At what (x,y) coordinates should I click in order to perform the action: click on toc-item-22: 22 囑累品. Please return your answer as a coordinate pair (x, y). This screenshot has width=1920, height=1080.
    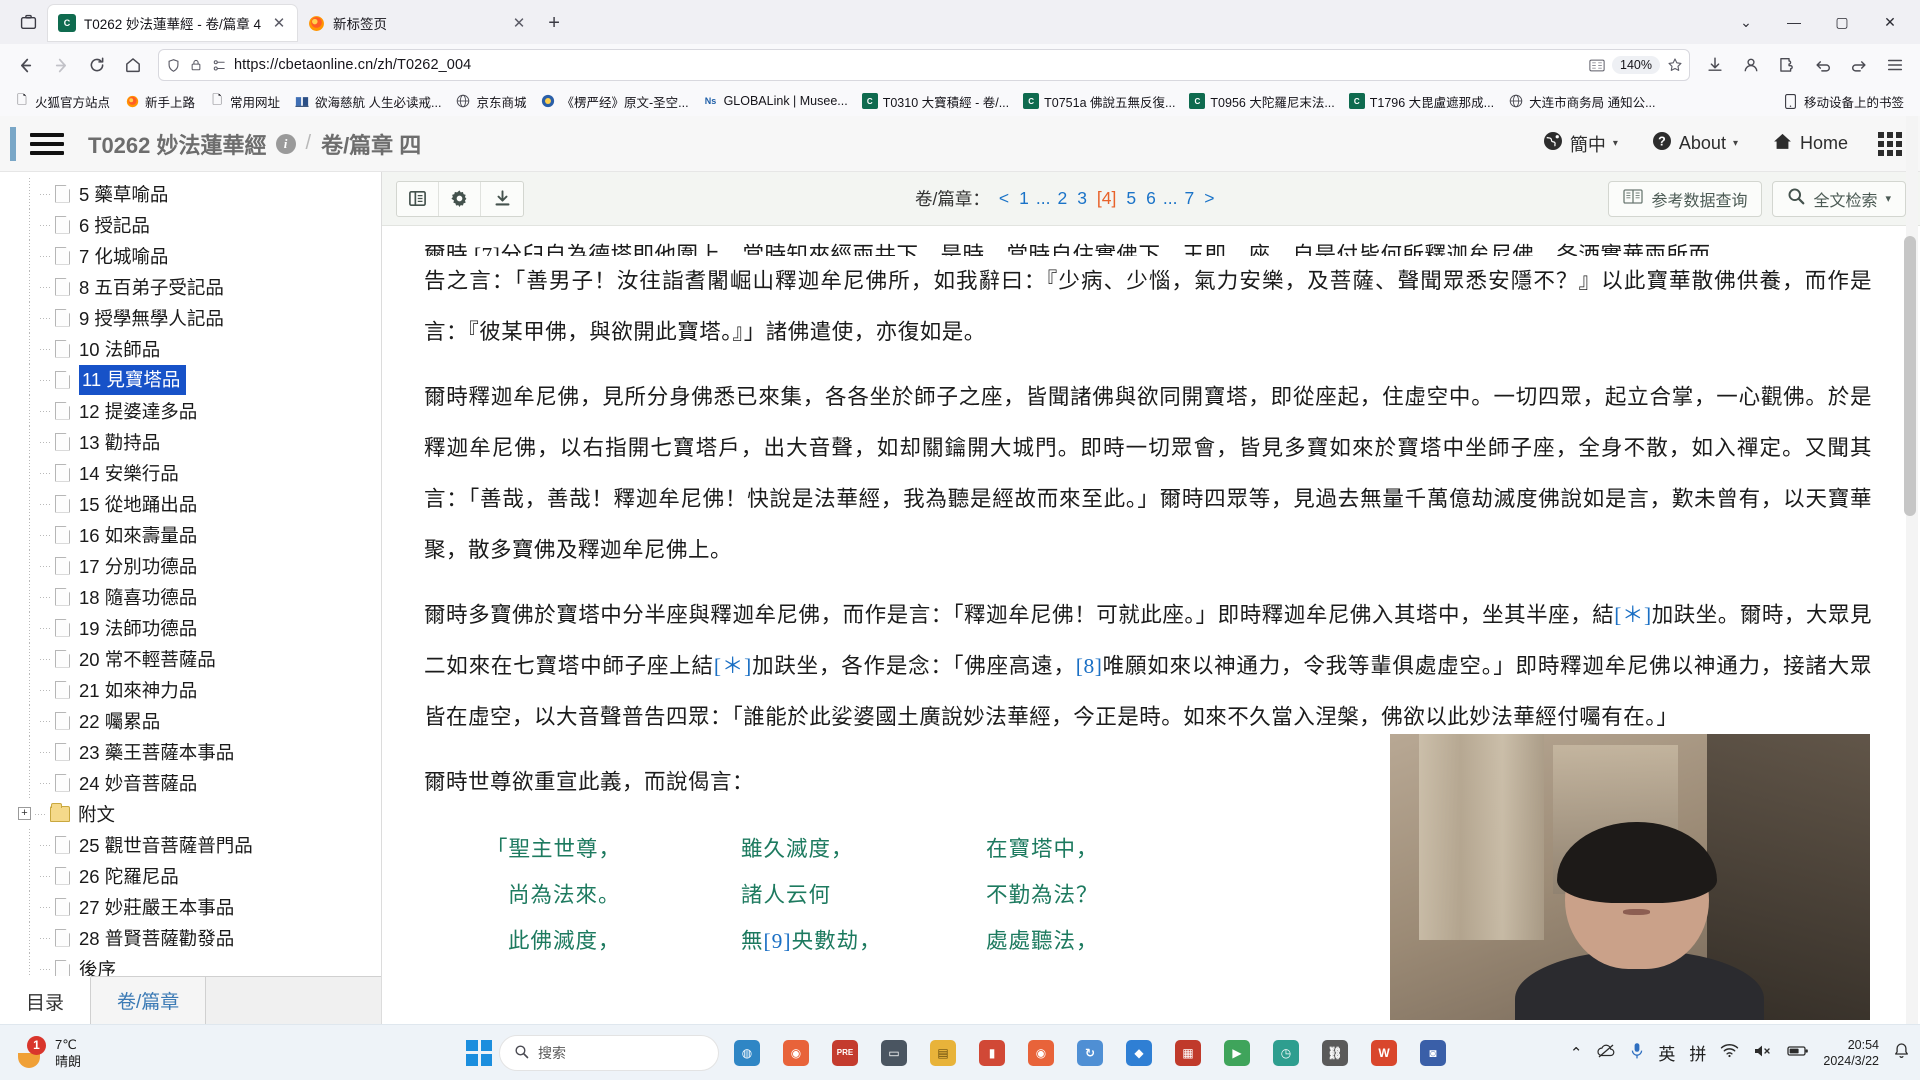
    Looking at the image, I should click on (190, 720).